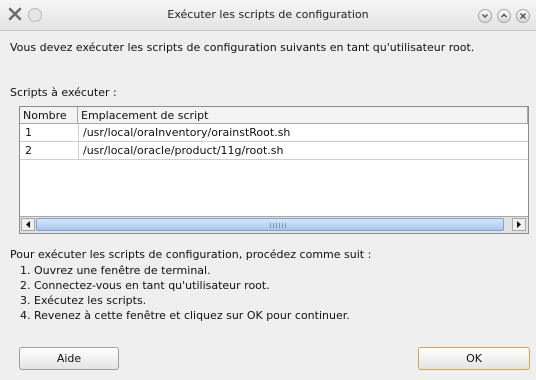  I want to click on grip-icon, so click(279, 225).